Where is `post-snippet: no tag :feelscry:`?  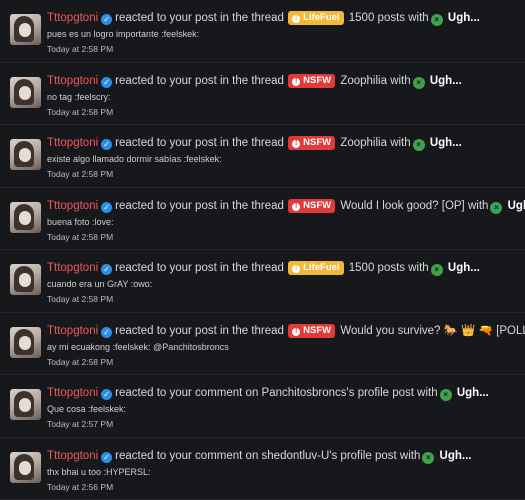
post-snippet: no tag :feelscry: is located at coordinates (286, 97).